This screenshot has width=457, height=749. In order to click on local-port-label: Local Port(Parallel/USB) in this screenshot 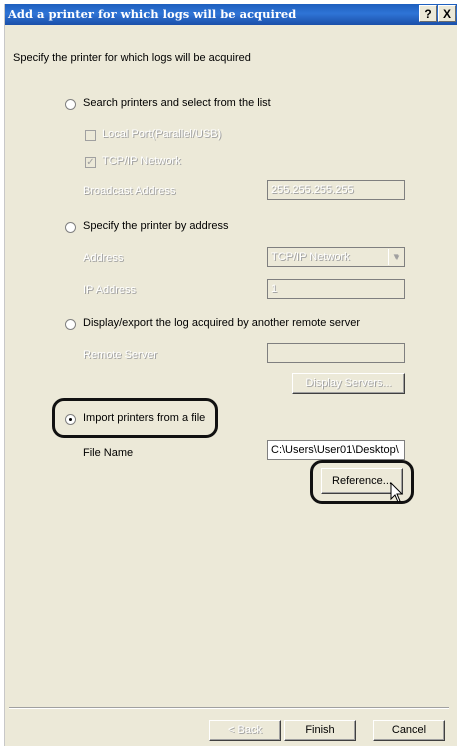, I will do `click(162, 134)`.